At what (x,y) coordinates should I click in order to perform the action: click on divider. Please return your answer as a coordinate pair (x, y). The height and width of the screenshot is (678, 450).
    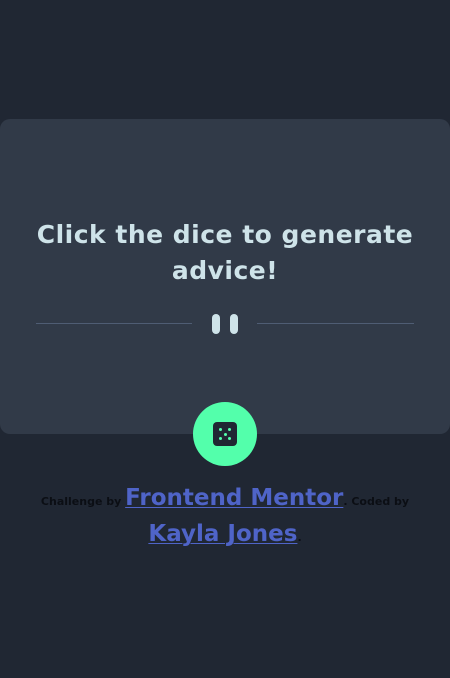
    Looking at the image, I should click on (225, 324).